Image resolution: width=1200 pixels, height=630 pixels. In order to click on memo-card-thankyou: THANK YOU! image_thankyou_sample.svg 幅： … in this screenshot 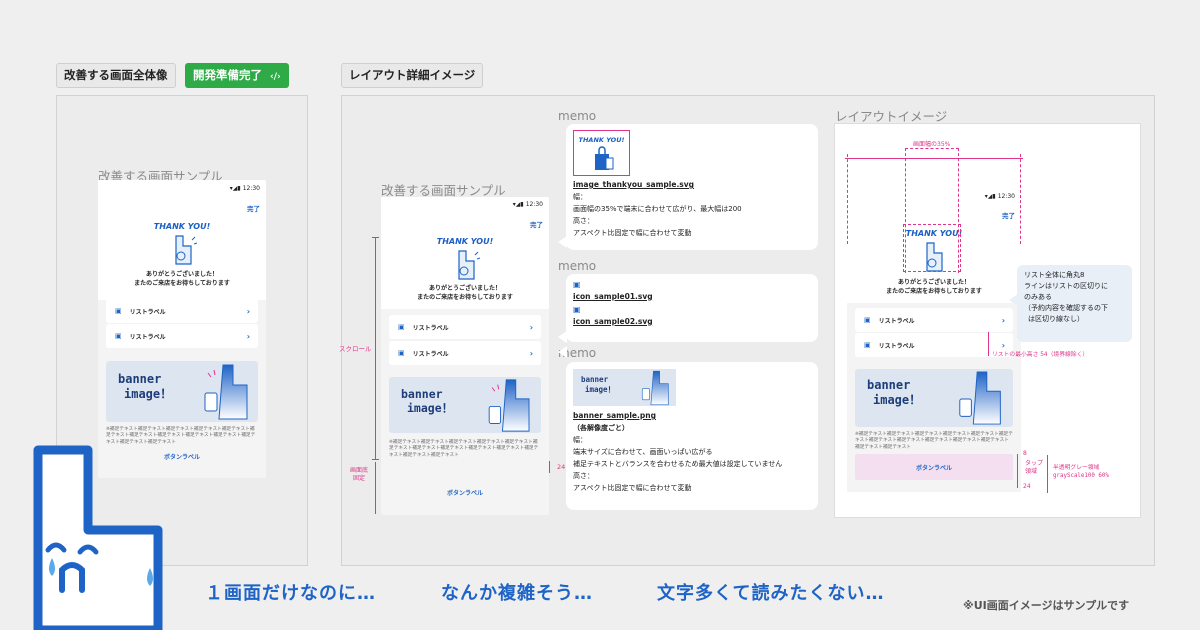, I will do `click(692, 187)`.